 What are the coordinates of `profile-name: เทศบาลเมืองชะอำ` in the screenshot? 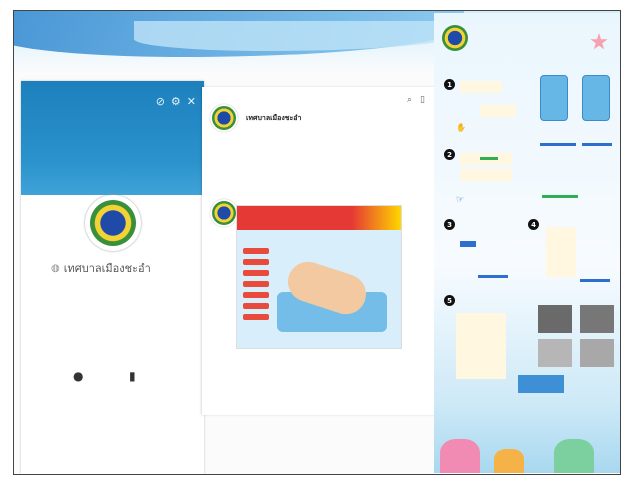 It's located at (107, 268).